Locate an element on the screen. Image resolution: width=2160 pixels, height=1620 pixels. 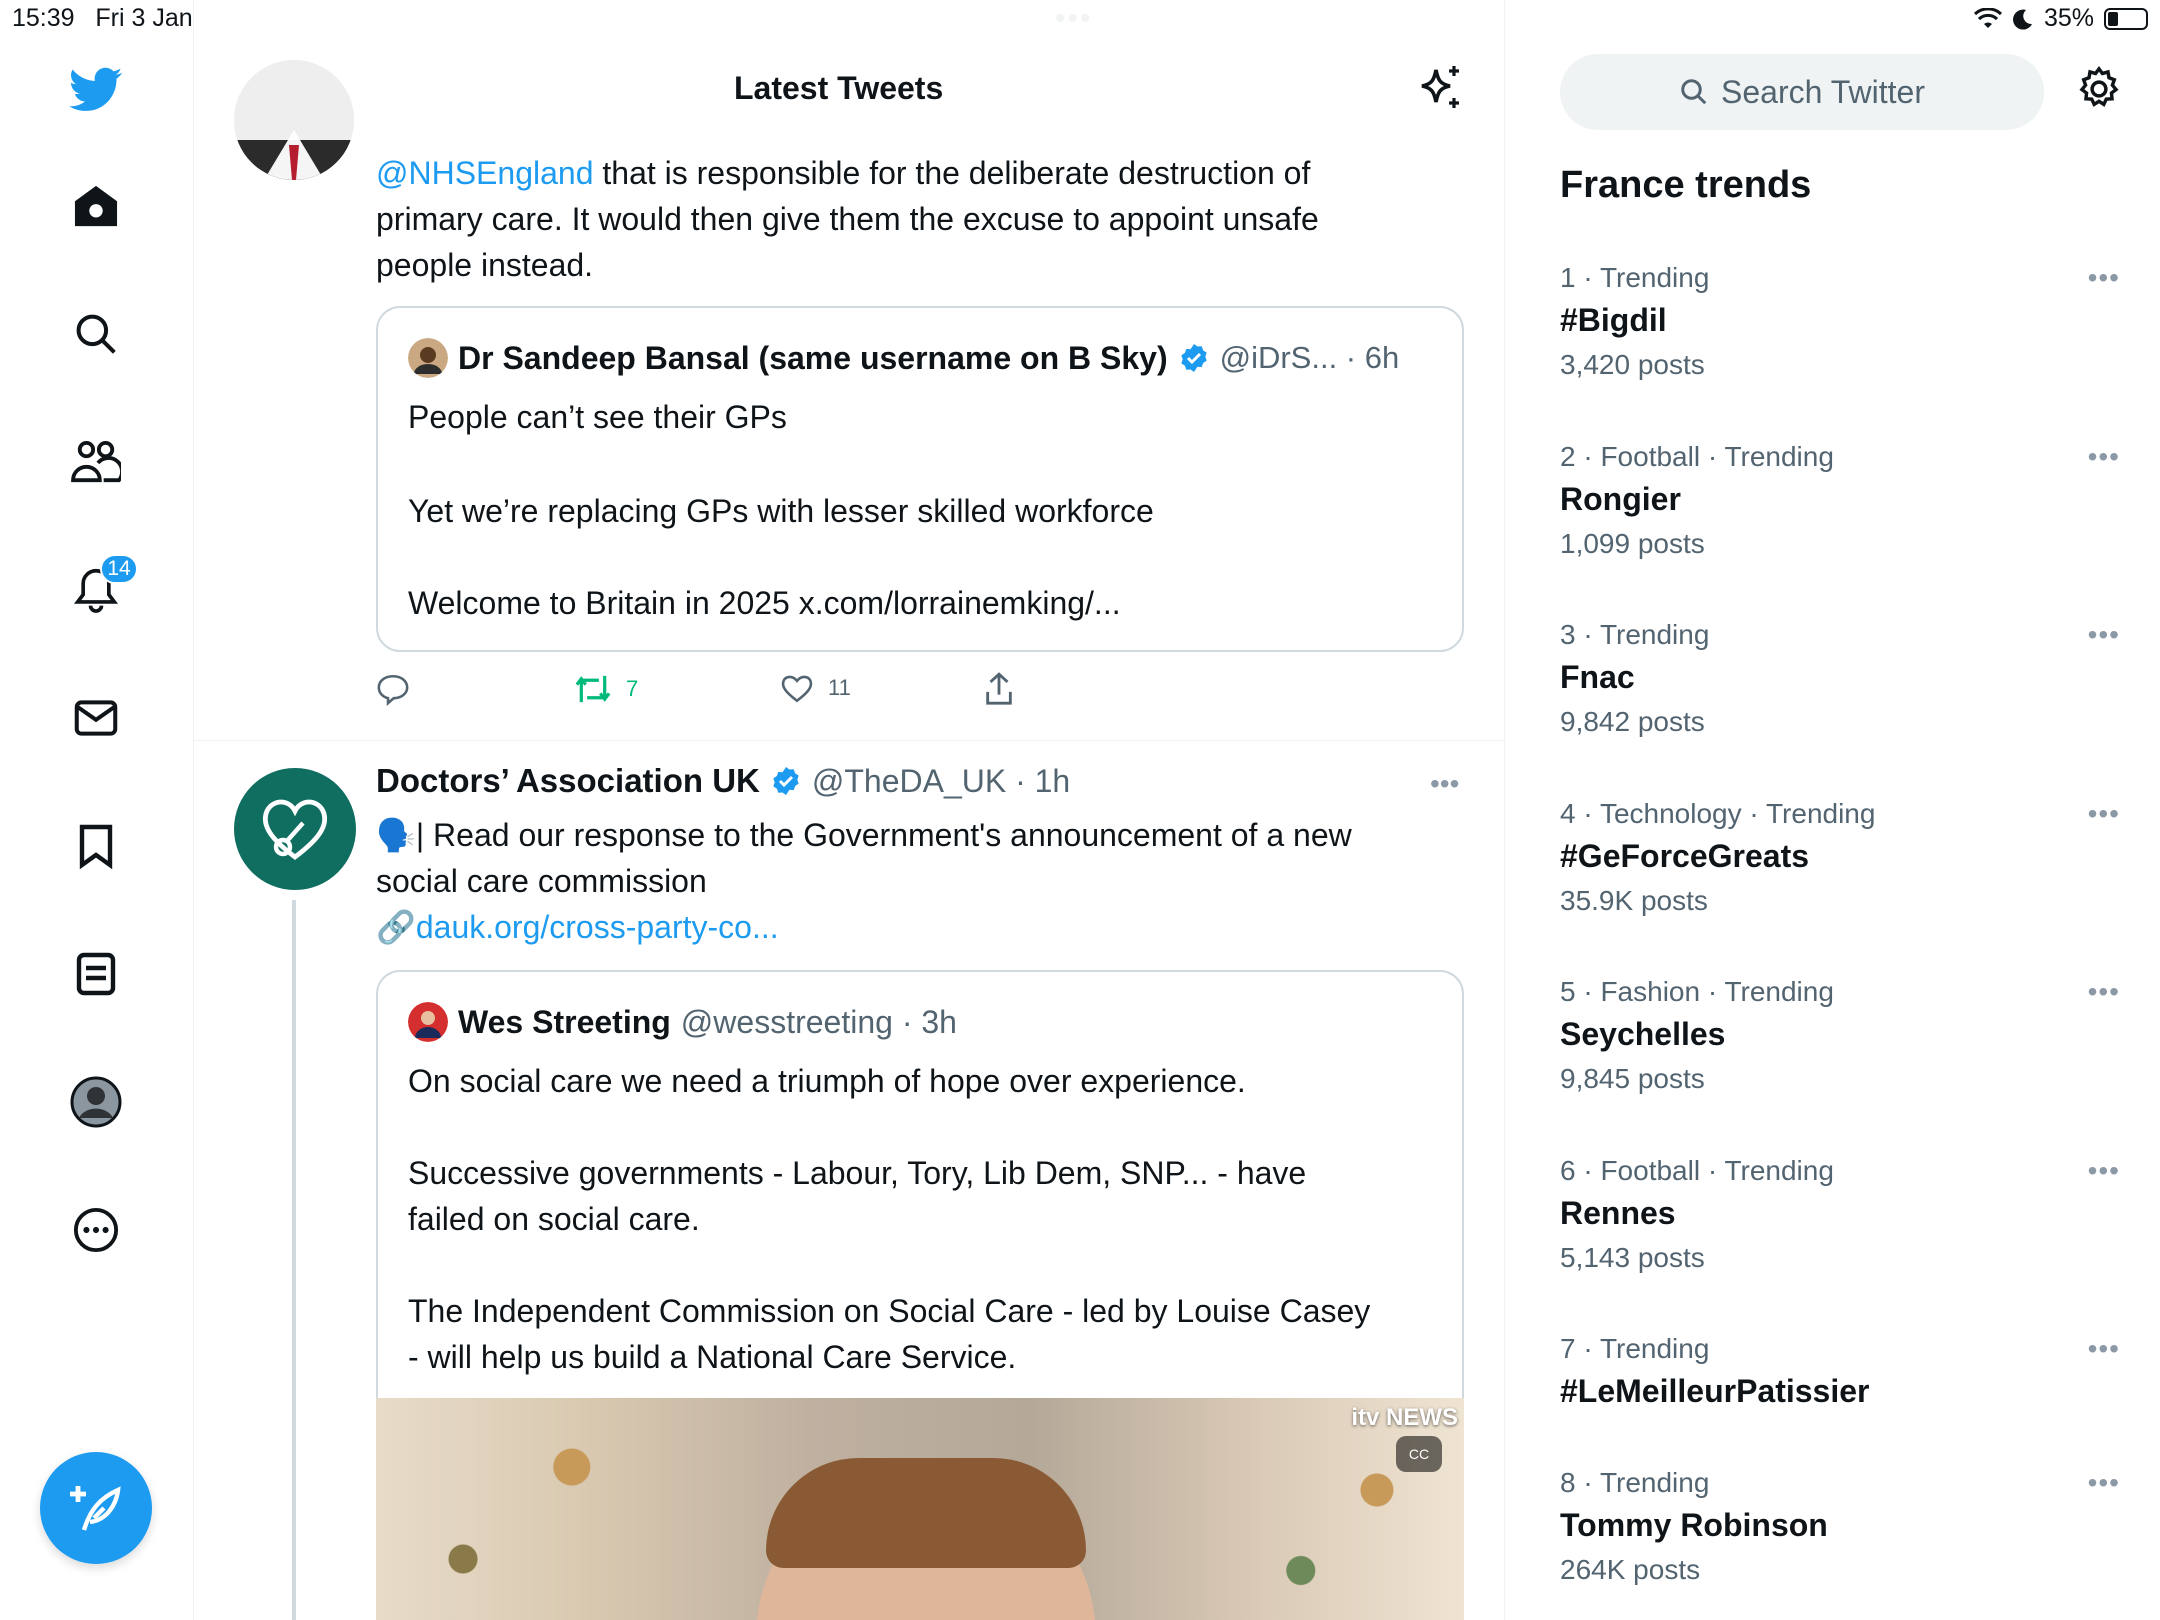
battery-icon is located at coordinates (2126, 18).